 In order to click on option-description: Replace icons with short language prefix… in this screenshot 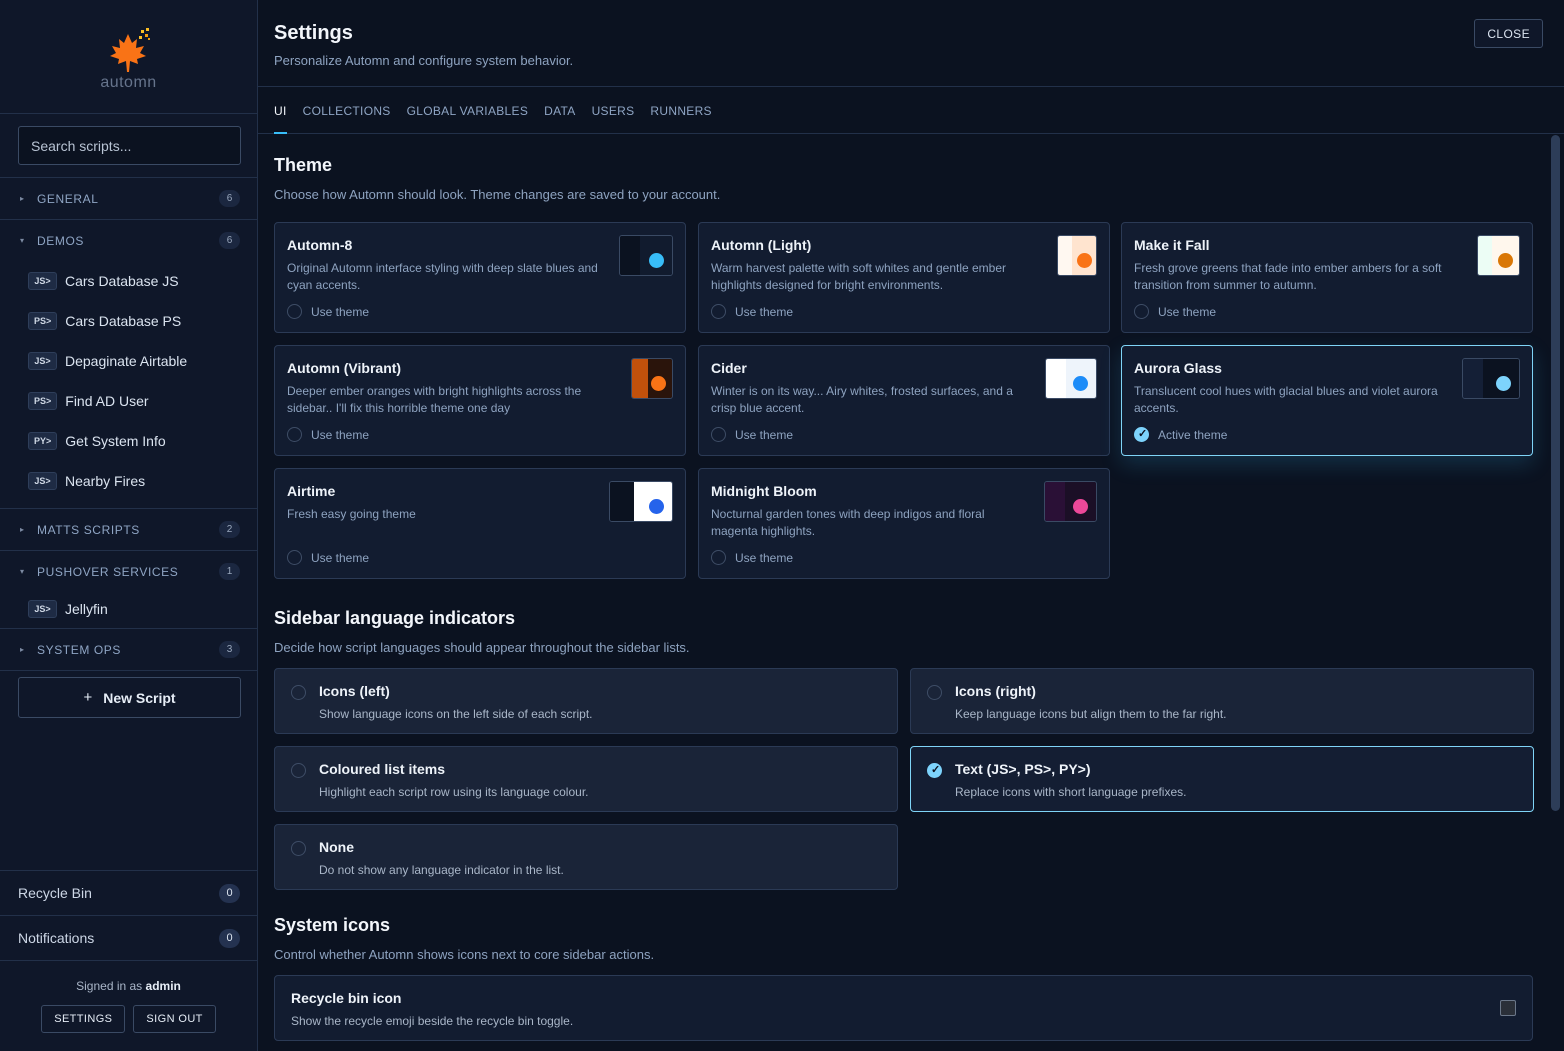, I will do `click(1071, 792)`.